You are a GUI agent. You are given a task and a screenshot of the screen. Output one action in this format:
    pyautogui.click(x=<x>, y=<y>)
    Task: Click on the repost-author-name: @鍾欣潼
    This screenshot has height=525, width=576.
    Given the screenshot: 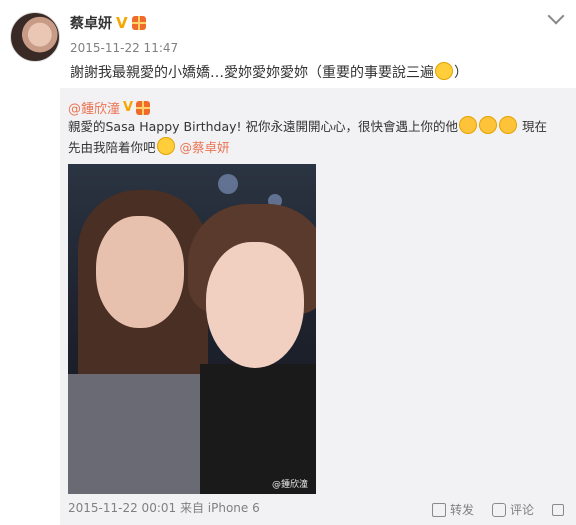 What is the action you would take?
    pyautogui.click(x=94, y=107)
    